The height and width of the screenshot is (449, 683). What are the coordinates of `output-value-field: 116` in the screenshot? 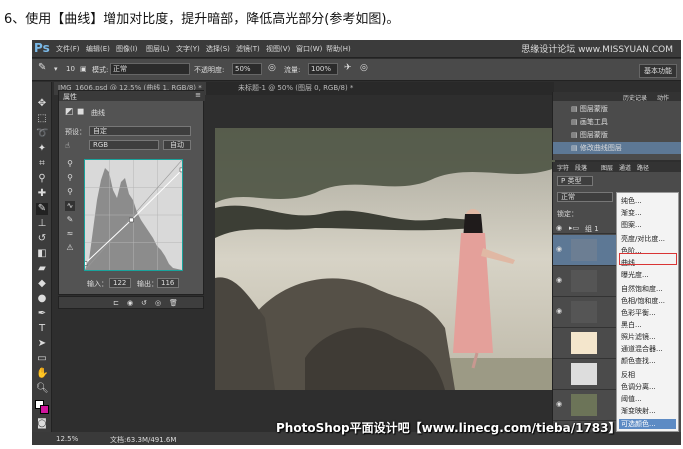 It's located at (168, 283).